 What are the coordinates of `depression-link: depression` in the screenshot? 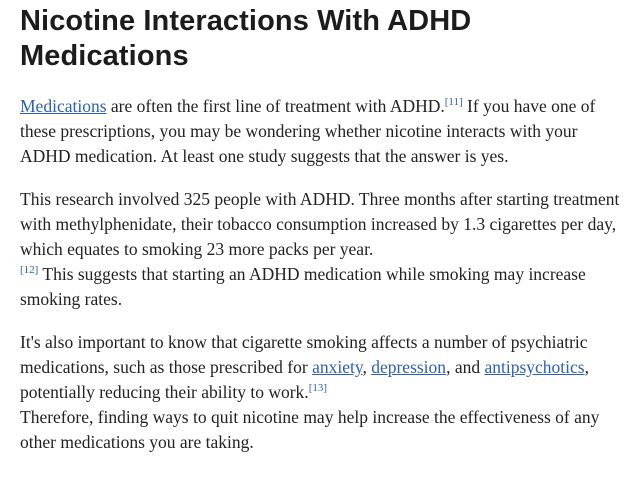 It's located at (408, 367).